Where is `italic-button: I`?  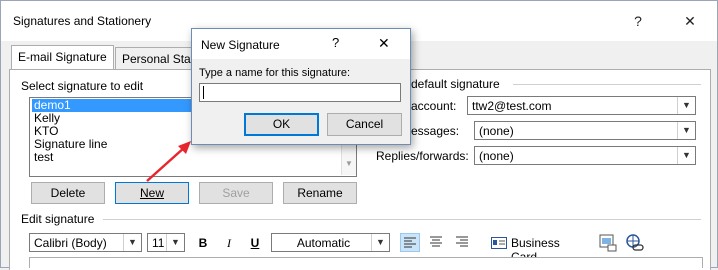 italic-button: I is located at coordinates (229, 243).